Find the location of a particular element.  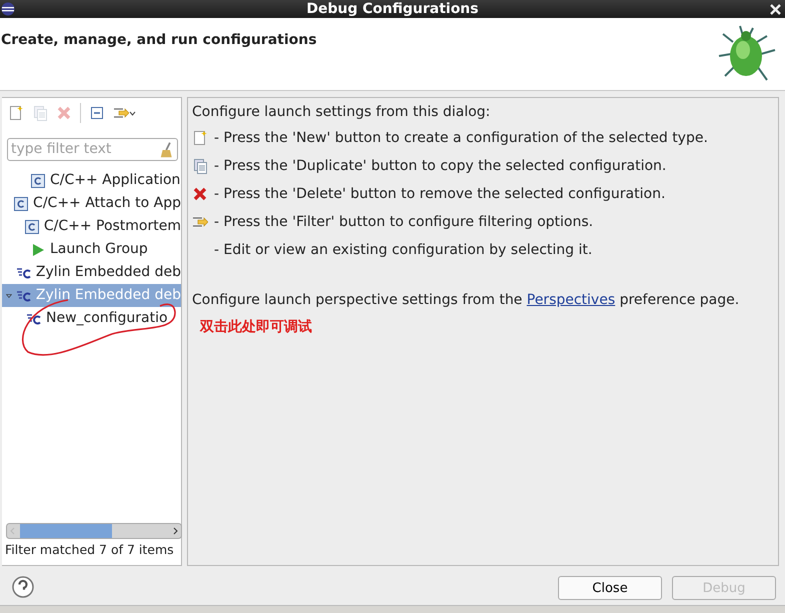

tree-item: Zylin Embedded deb is located at coordinates (91, 272).